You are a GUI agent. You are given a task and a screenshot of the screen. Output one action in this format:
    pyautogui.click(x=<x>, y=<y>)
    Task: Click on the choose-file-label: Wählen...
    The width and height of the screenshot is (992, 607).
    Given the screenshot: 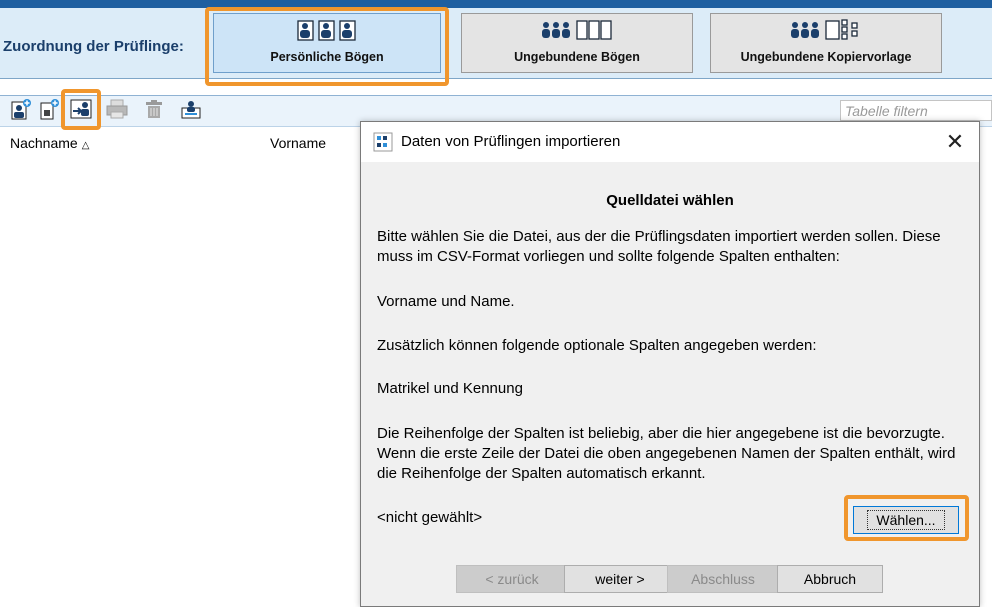 What is the action you would take?
    pyautogui.click(x=906, y=520)
    